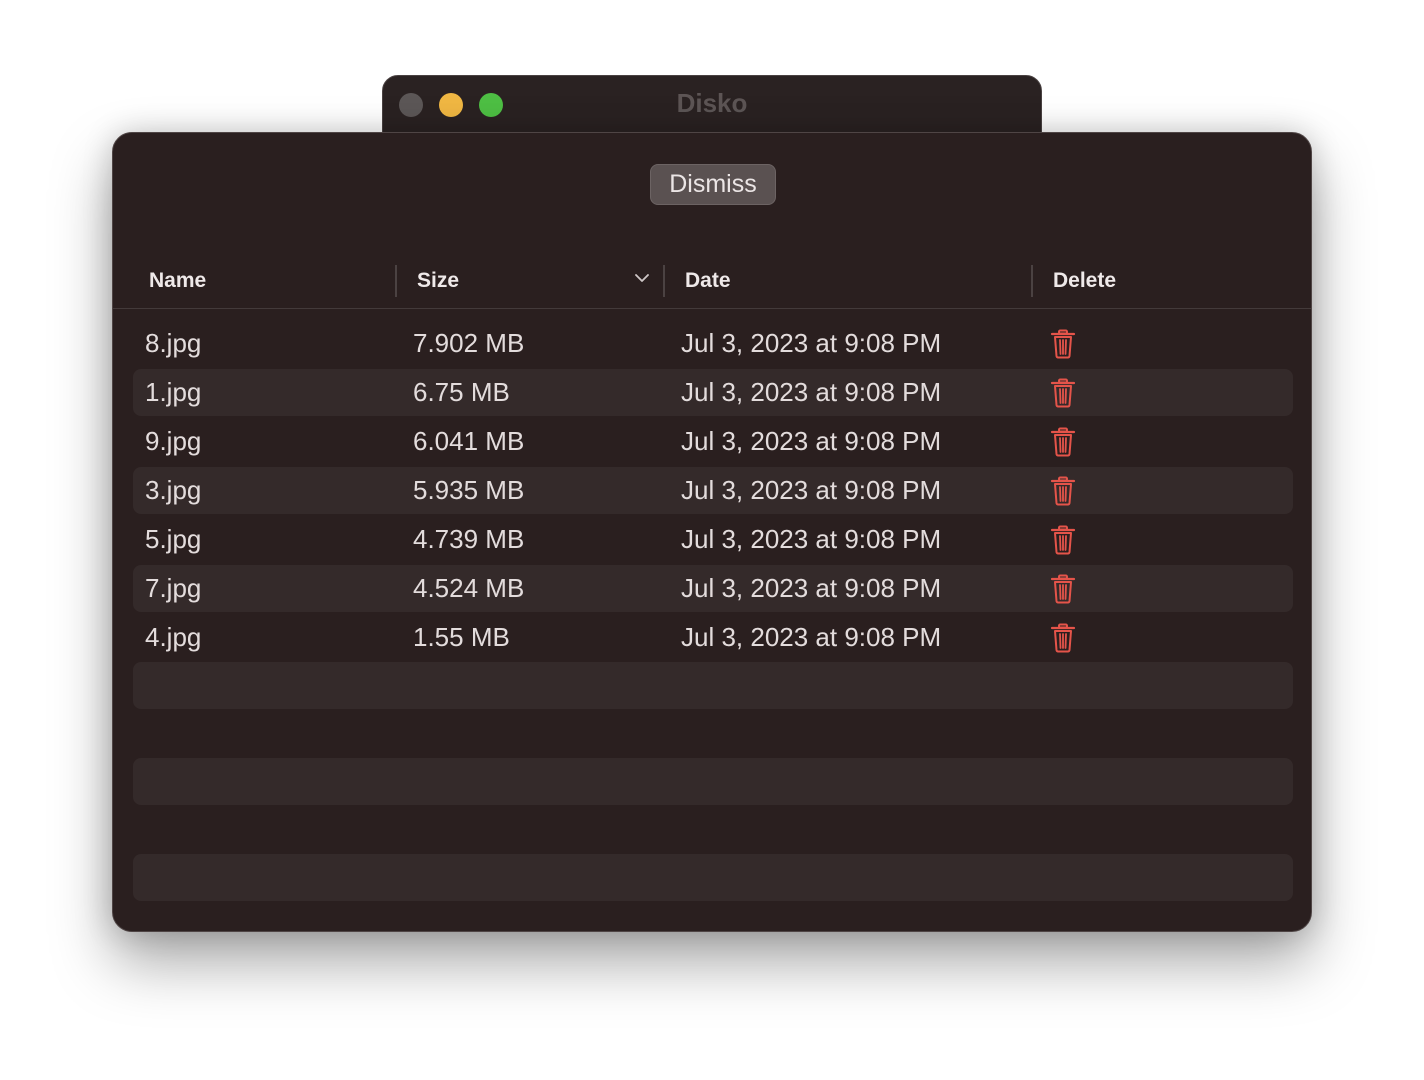 The width and height of the screenshot is (1424, 1080). I want to click on table-row: 8.jpg 7.902 MB Jul 3, 2023 at 9:08 PM, so click(713, 343).